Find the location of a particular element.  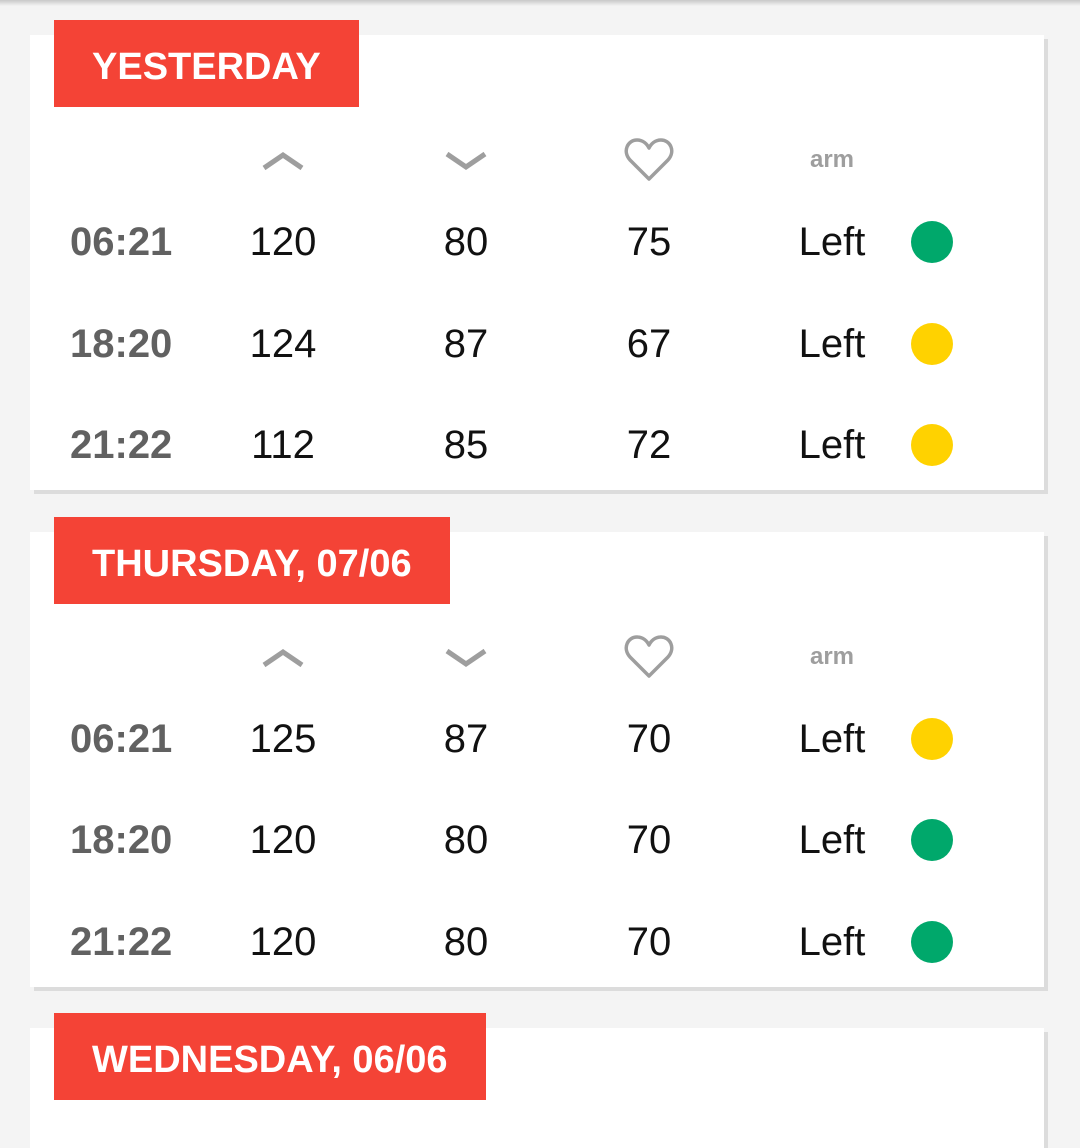

reading-row: 21:22 112 85 72 Left is located at coordinates (537, 445).